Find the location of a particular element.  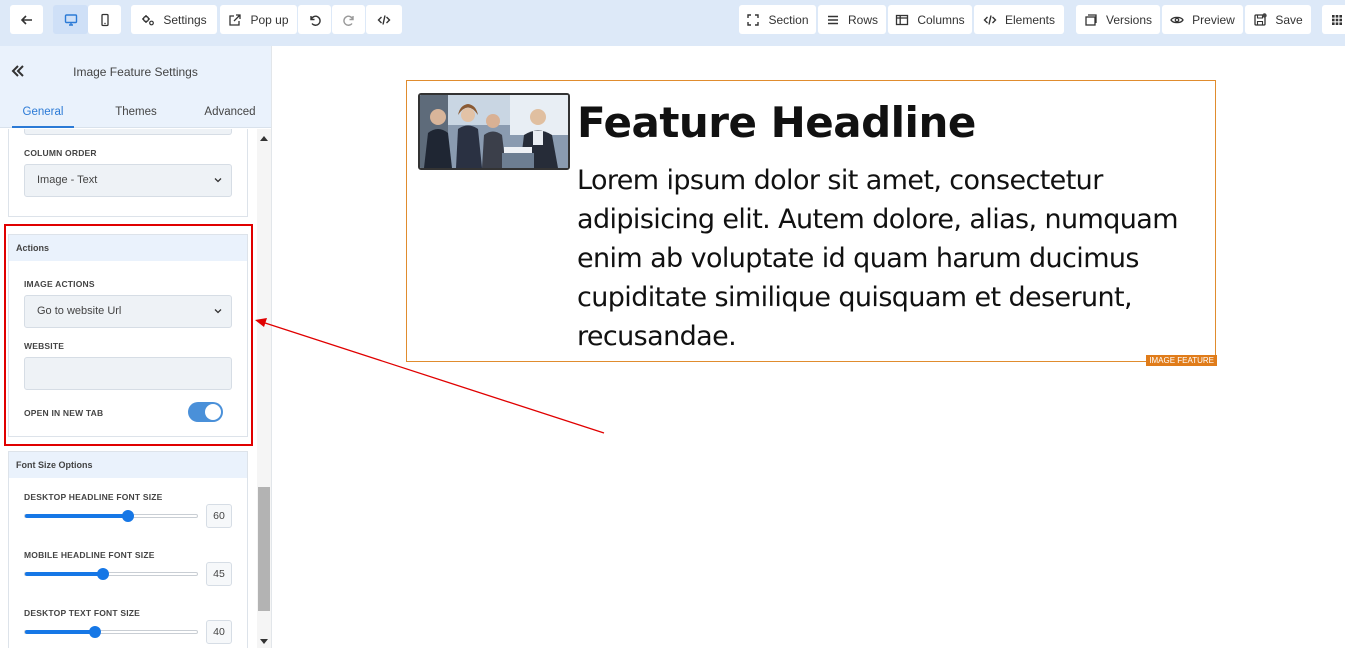

elements-label: Elements is located at coordinates (1030, 19).